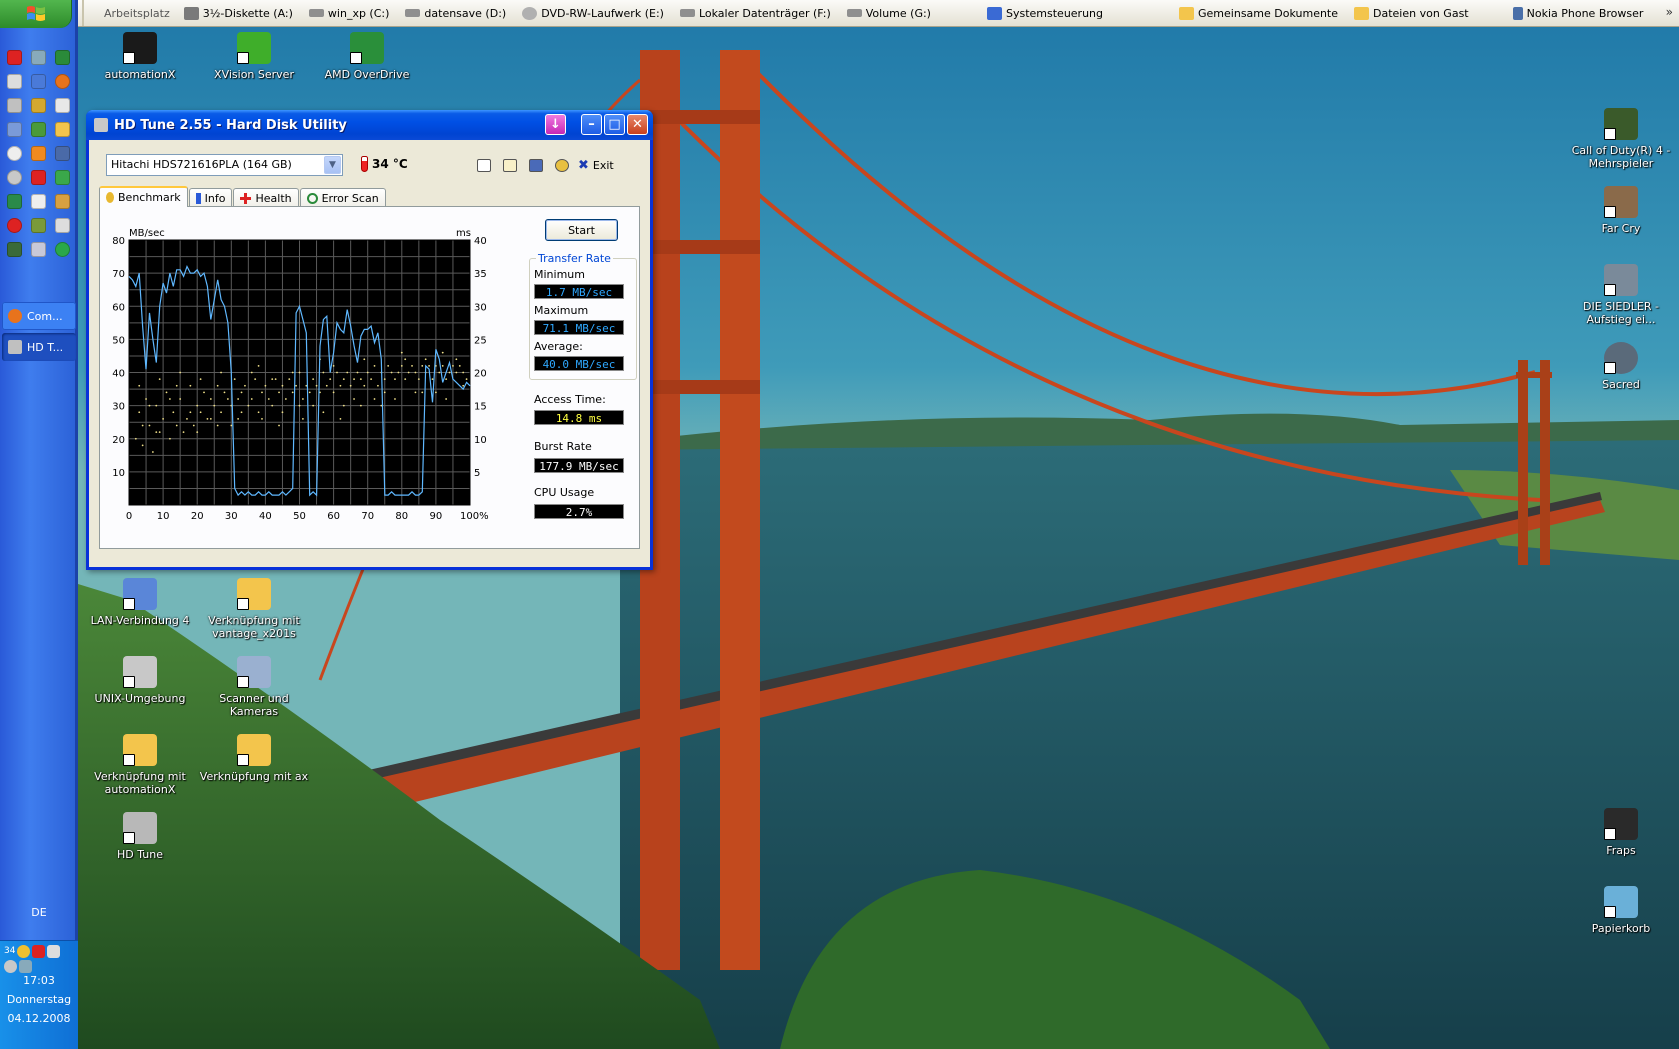 The image size is (1679, 1049). I want to click on tab-benchmark: Benchmark, so click(143, 196).